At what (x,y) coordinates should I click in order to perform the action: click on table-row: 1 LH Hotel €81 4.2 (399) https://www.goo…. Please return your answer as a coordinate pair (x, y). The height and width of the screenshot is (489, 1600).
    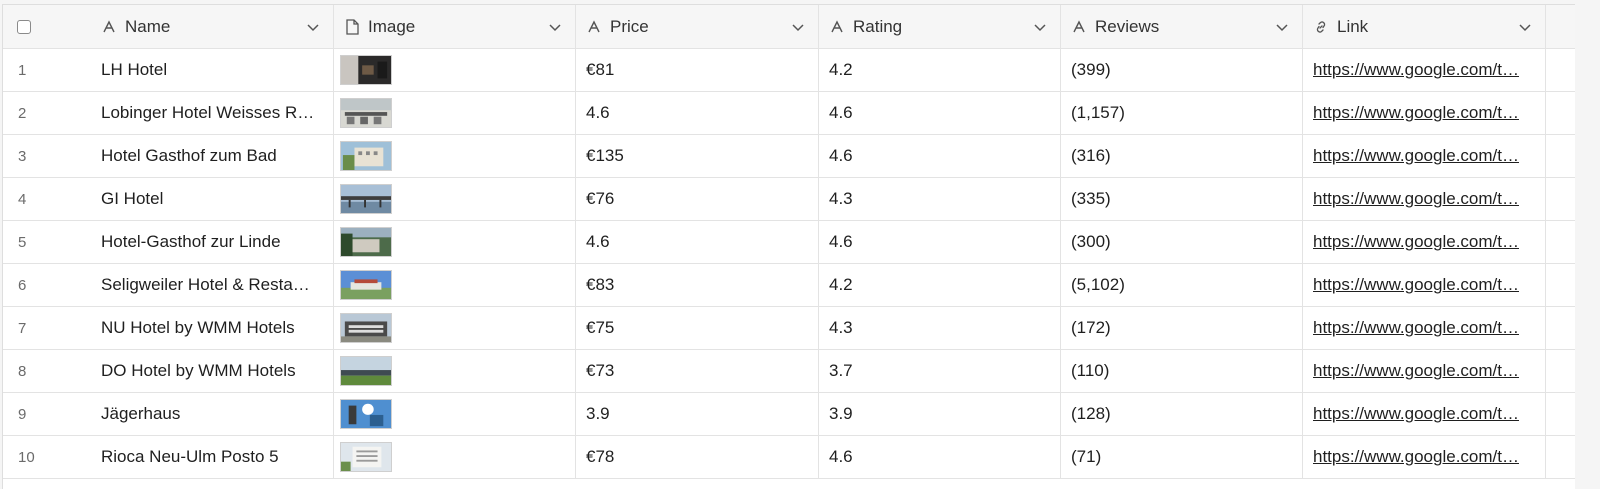
    Looking at the image, I should click on (789, 70).